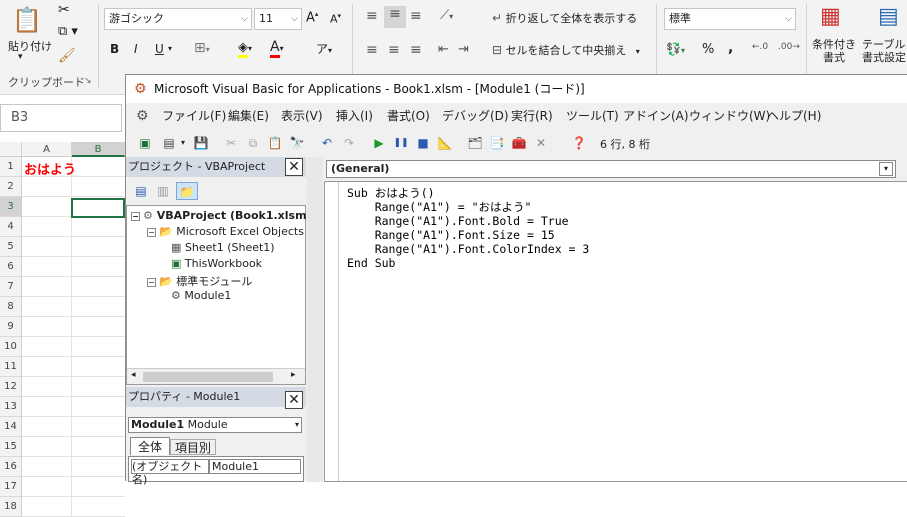 The height and width of the screenshot is (517, 907). I want to click on row-header: 12, so click(11, 387).